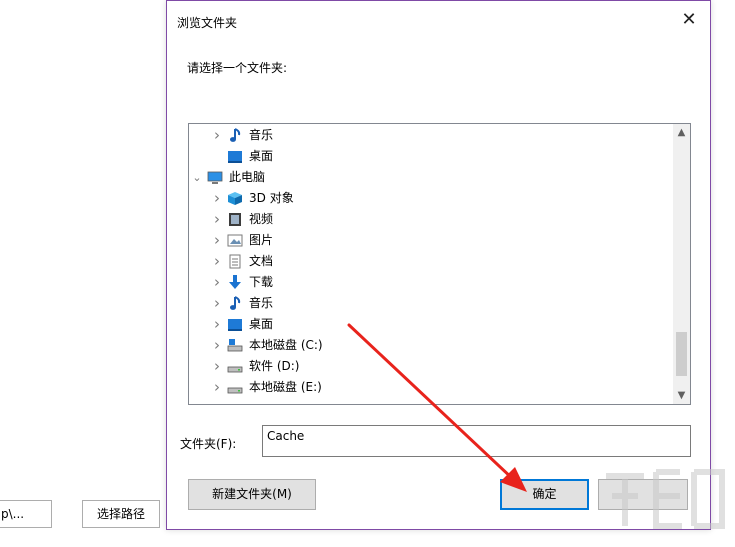 This screenshot has height=547, width=735. I want to click on ok-button: 确定, so click(544, 494).